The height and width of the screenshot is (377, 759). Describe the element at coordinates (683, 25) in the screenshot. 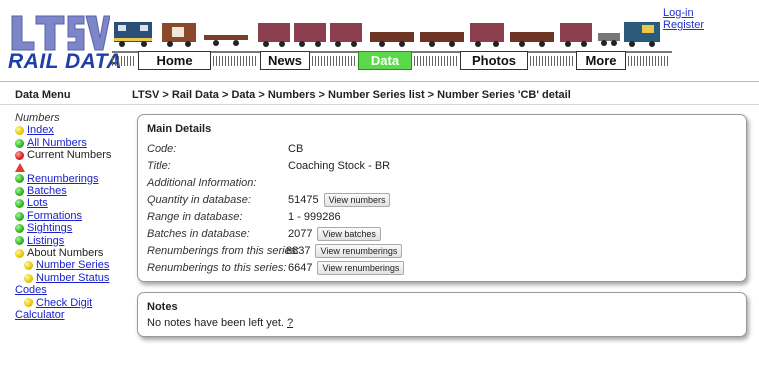

I see `register-link: Register` at that location.